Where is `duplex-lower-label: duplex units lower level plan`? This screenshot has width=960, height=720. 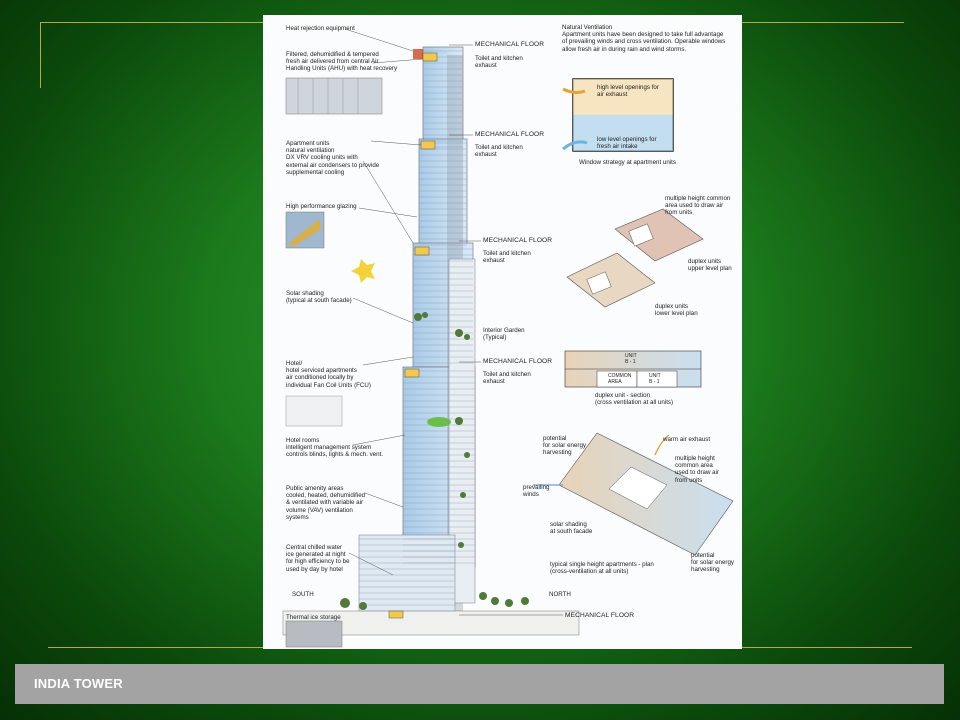
duplex-lower-label: duplex units lower level plan is located at coordinates (676, 310).